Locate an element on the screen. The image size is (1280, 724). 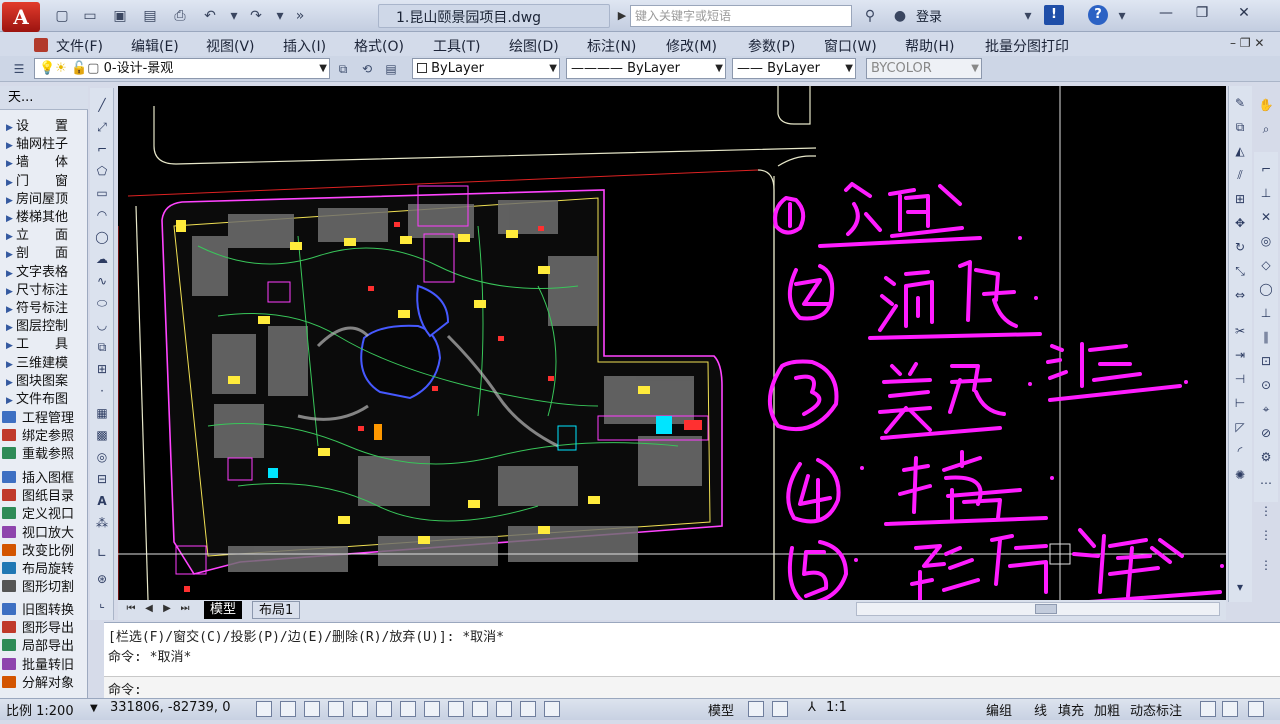
linetype-select: ———— ByLayer ▼ is located at coordinates (646, 68).